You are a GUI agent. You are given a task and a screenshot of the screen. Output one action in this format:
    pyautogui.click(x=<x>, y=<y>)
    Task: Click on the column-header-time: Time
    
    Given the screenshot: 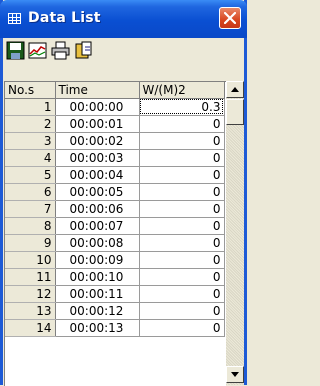 What is the action you would take?
    pyautogui.click(x=97, y=90)
    